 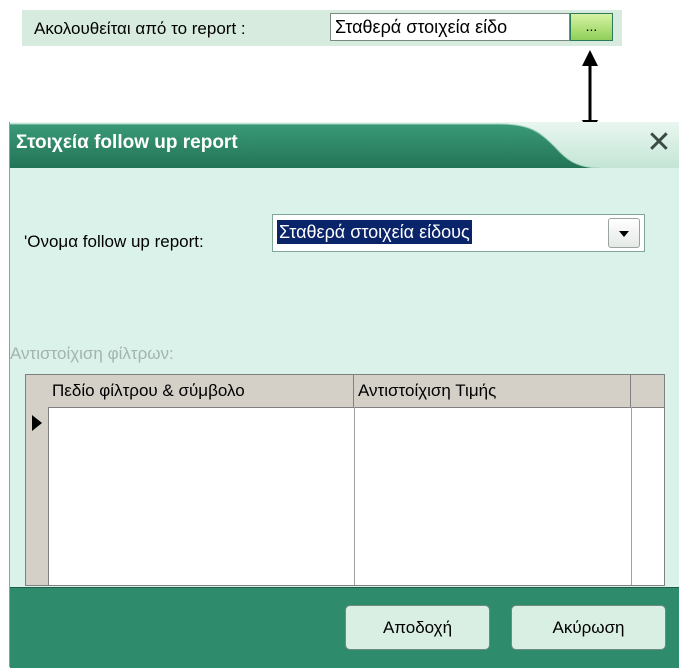 What do you see at coordinates (140, 28) in the screenshot?
I see `followup-report-label: Ακολουθείται από το report :` at bounding box center [140, 28].